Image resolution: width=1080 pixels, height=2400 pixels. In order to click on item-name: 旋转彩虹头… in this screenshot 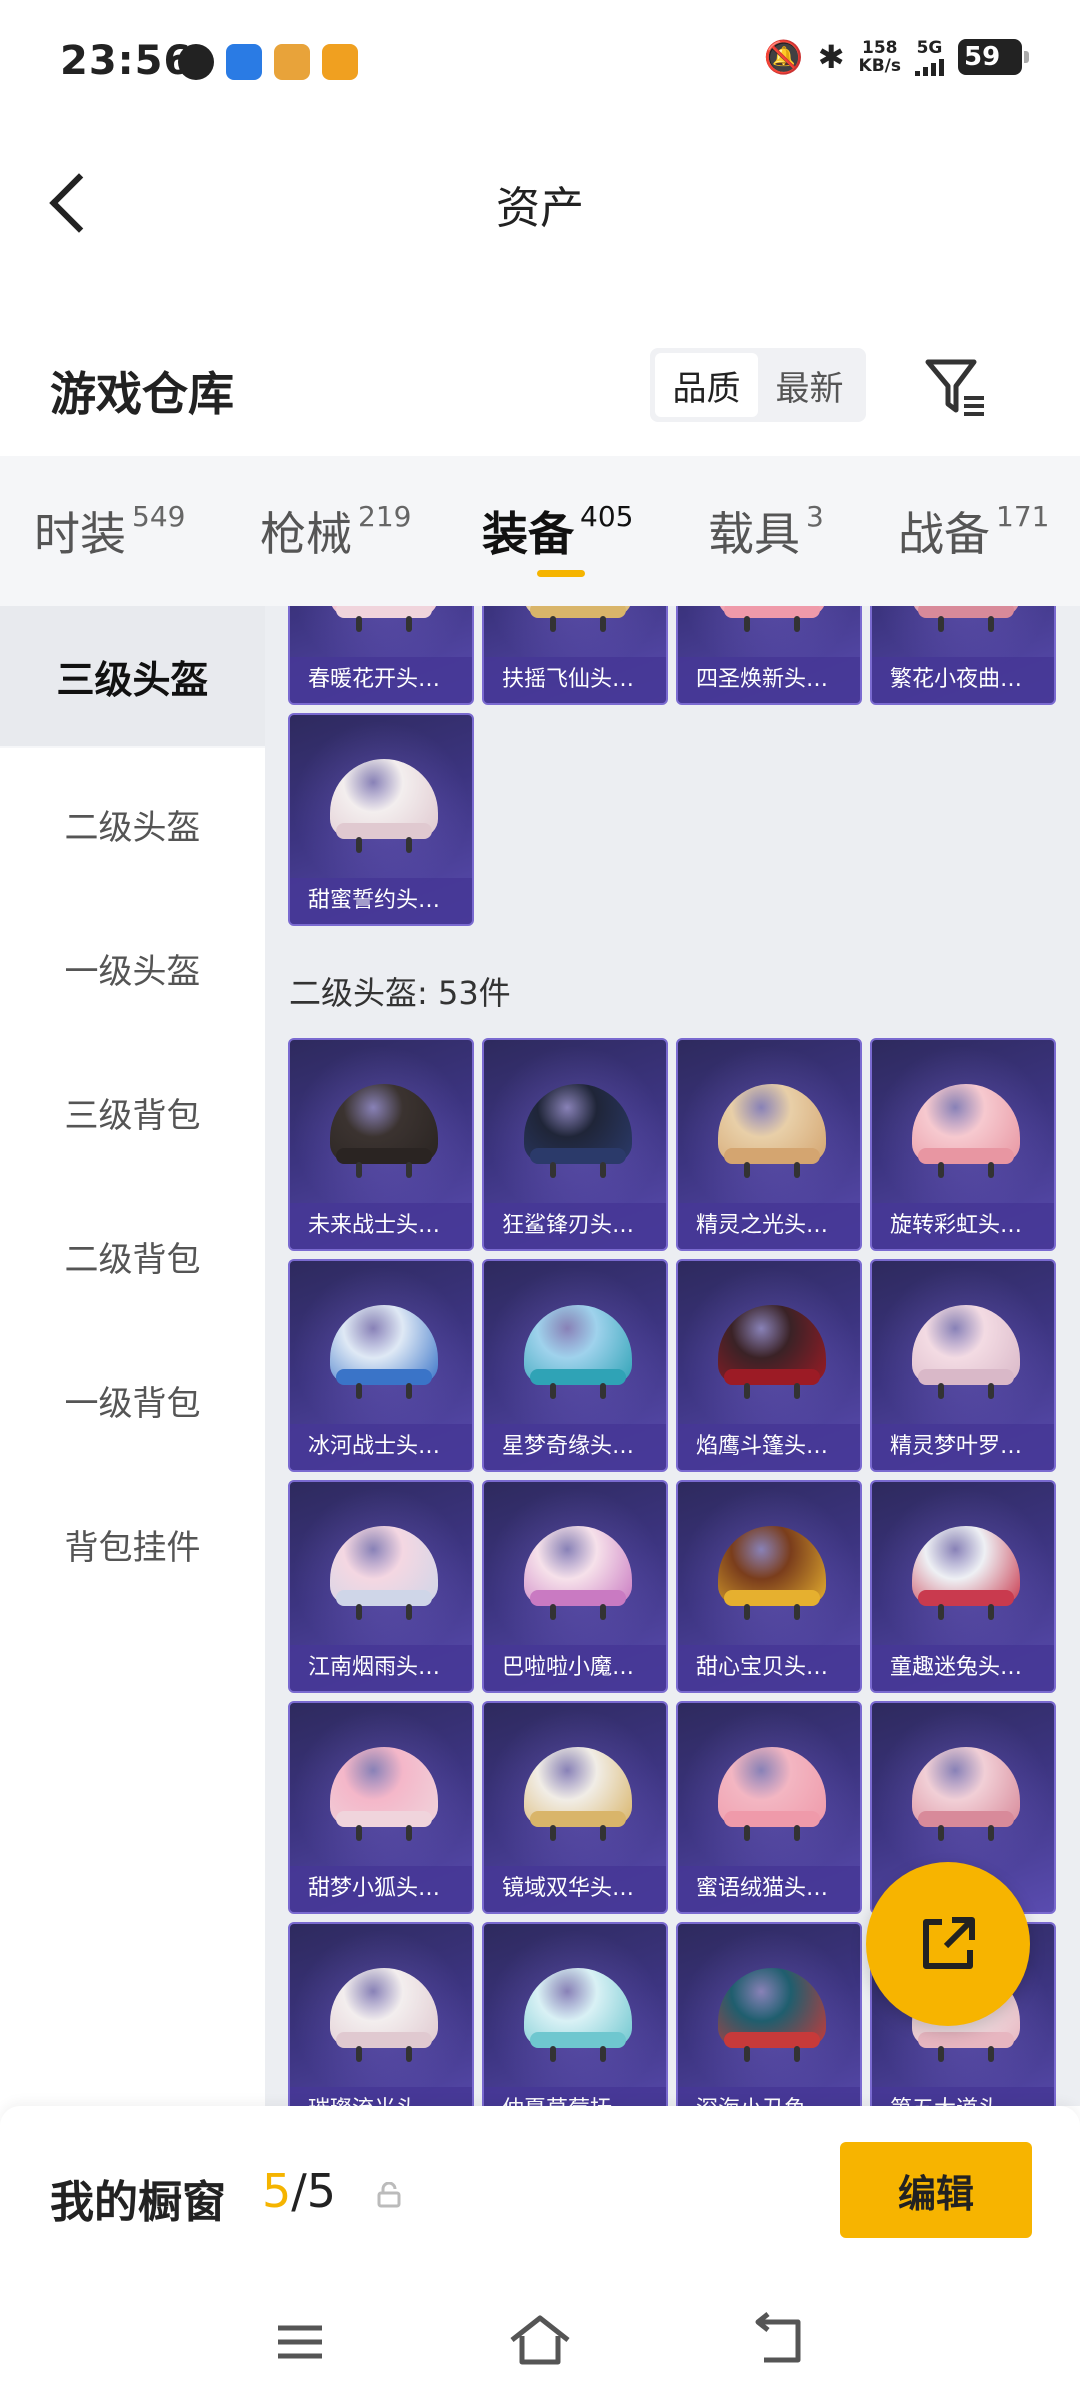, I will do `click(963, 1226)`.